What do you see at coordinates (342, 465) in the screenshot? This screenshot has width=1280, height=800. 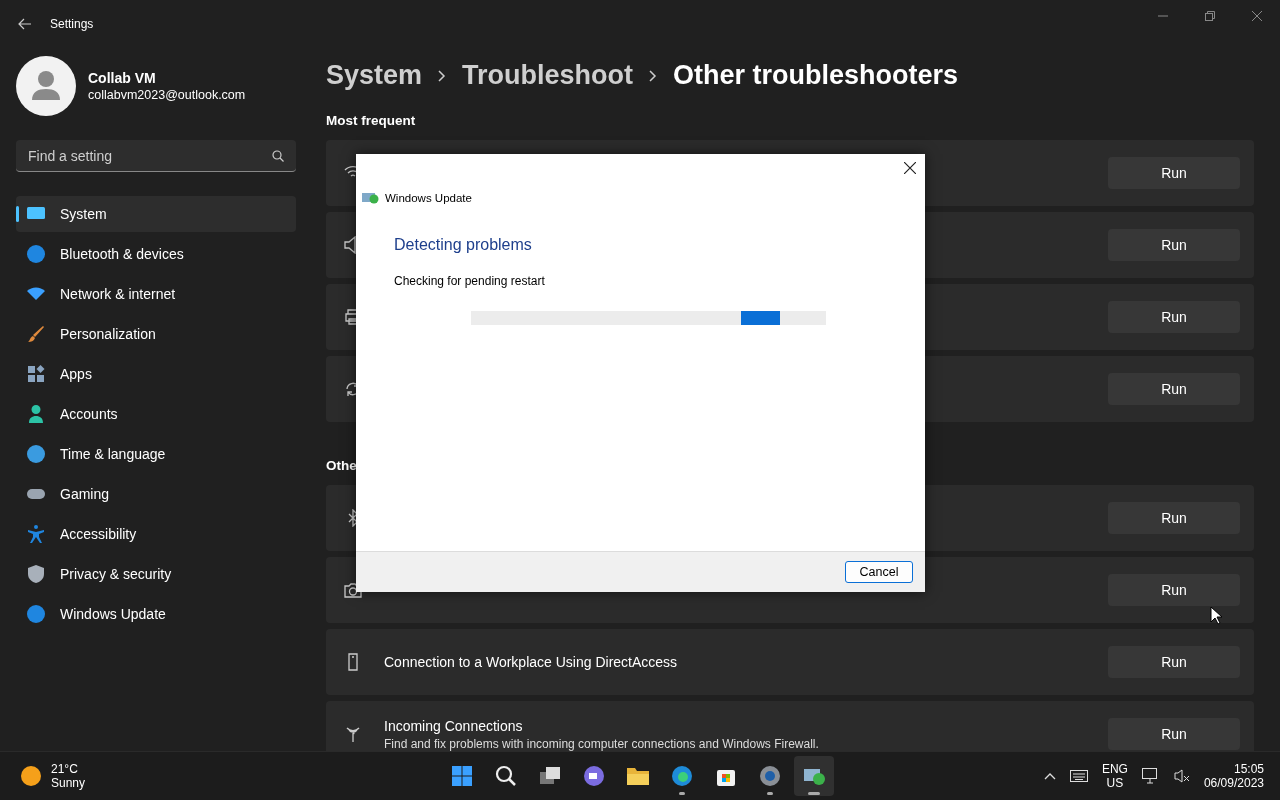 I see `section-heading: Othe` at bounding box center [342, 465].